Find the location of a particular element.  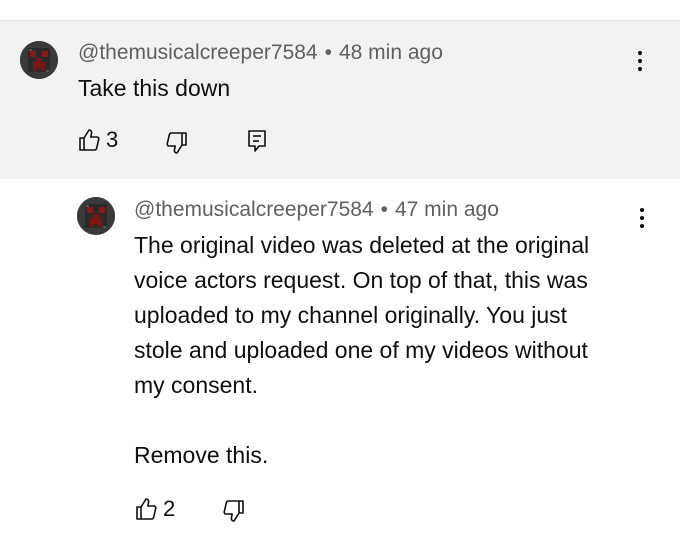

like-button: 2 is located at coordinates (155, 509).